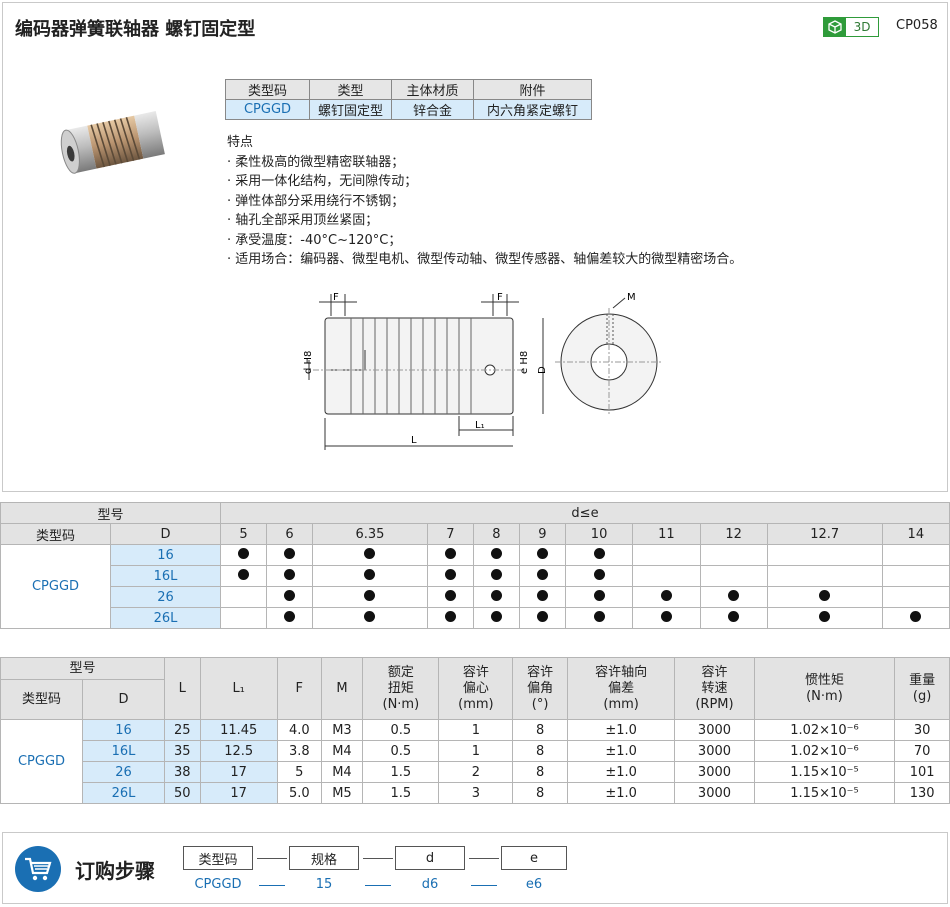  What do you see at coordinates (476, 793) in the screenshot?
I see `dims-cell: 3` at bounding box center [476, 793].